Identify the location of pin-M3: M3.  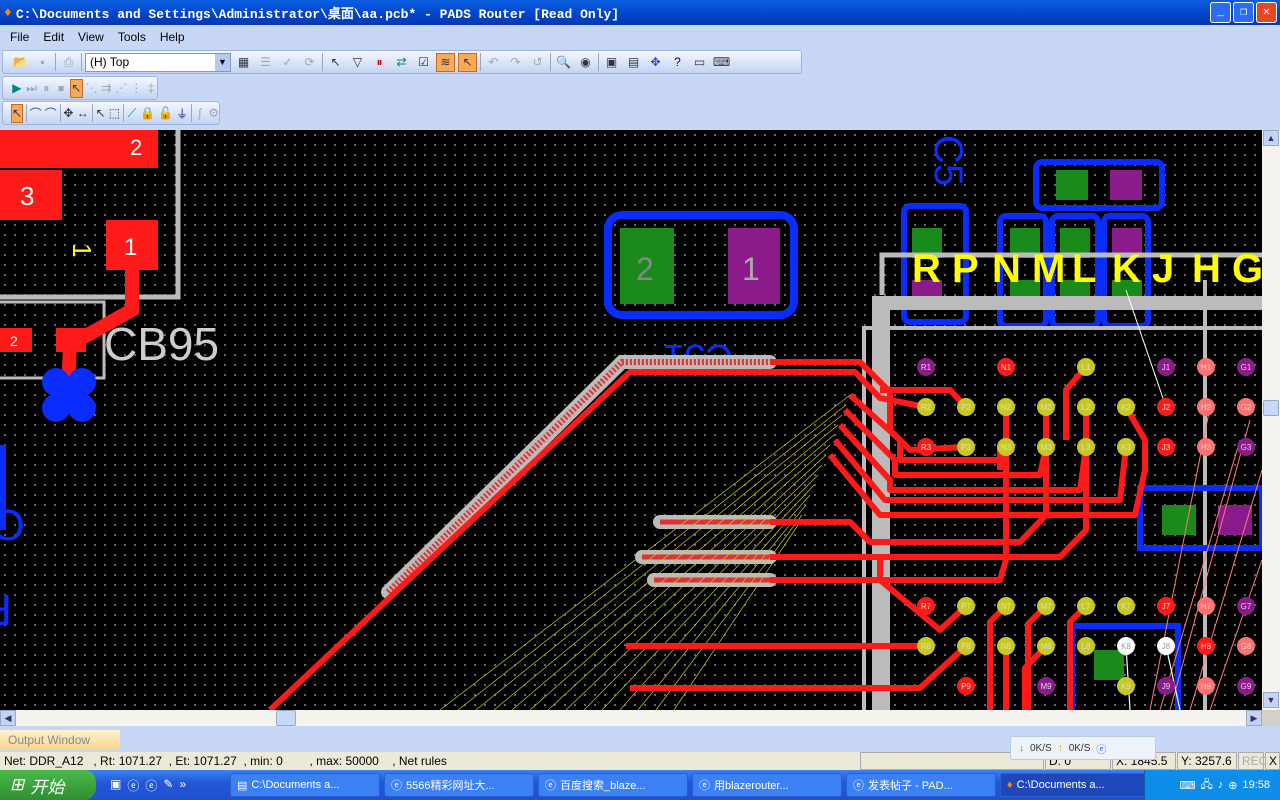
(1046, 447).